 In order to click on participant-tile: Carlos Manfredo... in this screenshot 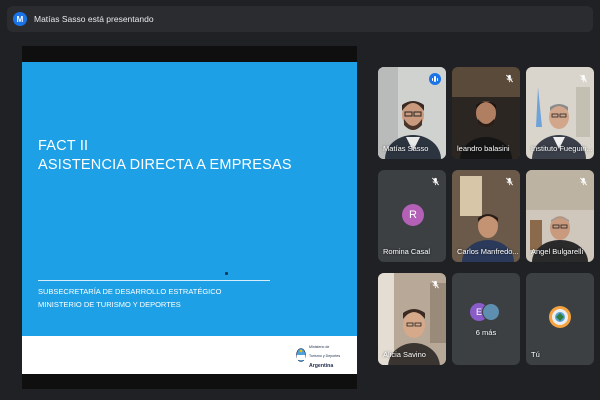, I will do `click(486, 216)`.